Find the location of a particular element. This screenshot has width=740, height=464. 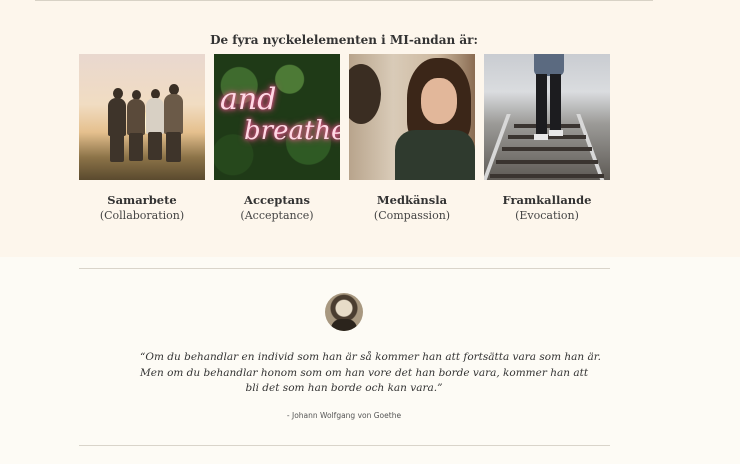

element-card-evocation: Framkallande (Evocation) is located at coordinates (547, 138).